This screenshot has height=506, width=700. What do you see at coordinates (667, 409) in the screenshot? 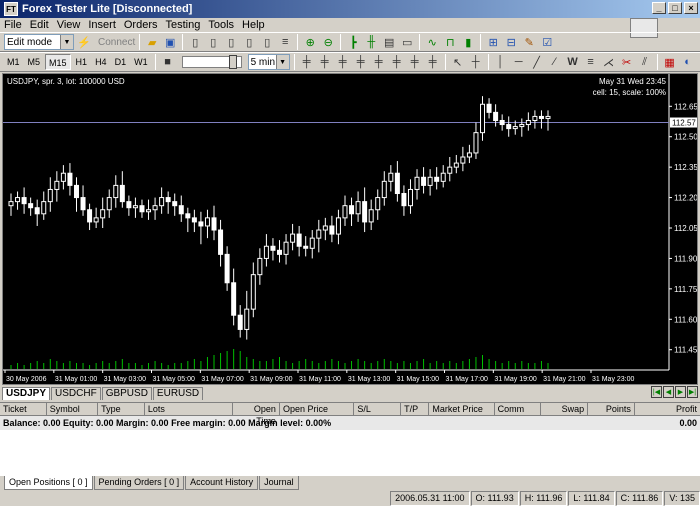
I see `col-profit: Profit` at bounding box center [667, 409].